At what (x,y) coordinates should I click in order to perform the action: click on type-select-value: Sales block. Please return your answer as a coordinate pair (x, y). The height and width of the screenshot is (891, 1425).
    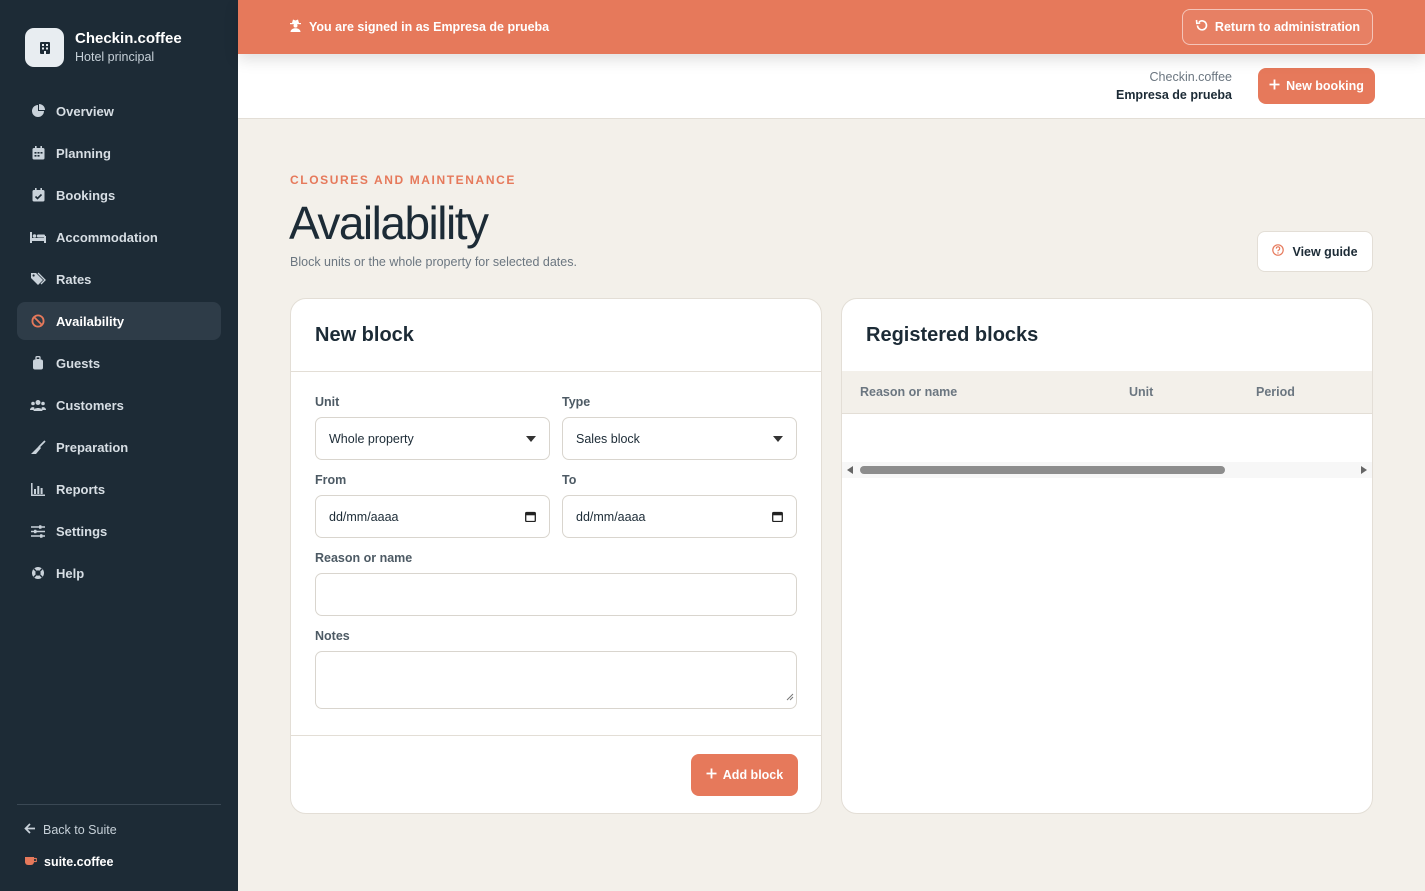
    Looking at the image, I should click on (608, 438).